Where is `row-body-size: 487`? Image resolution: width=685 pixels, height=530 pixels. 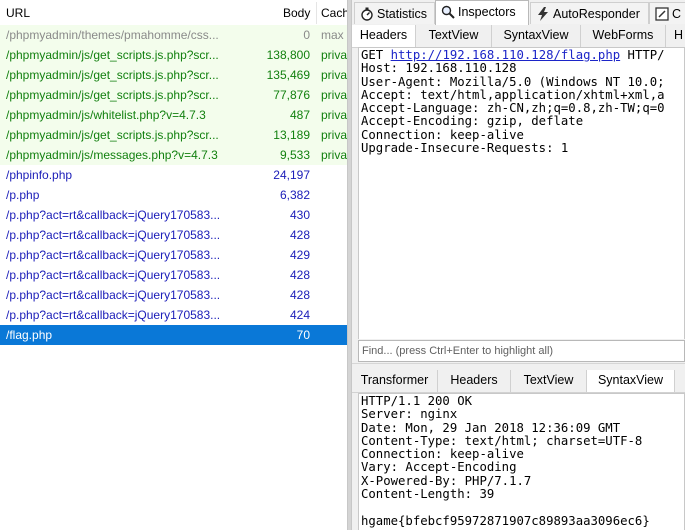
row-body-size: 487 is located at coordinates (299, 115).